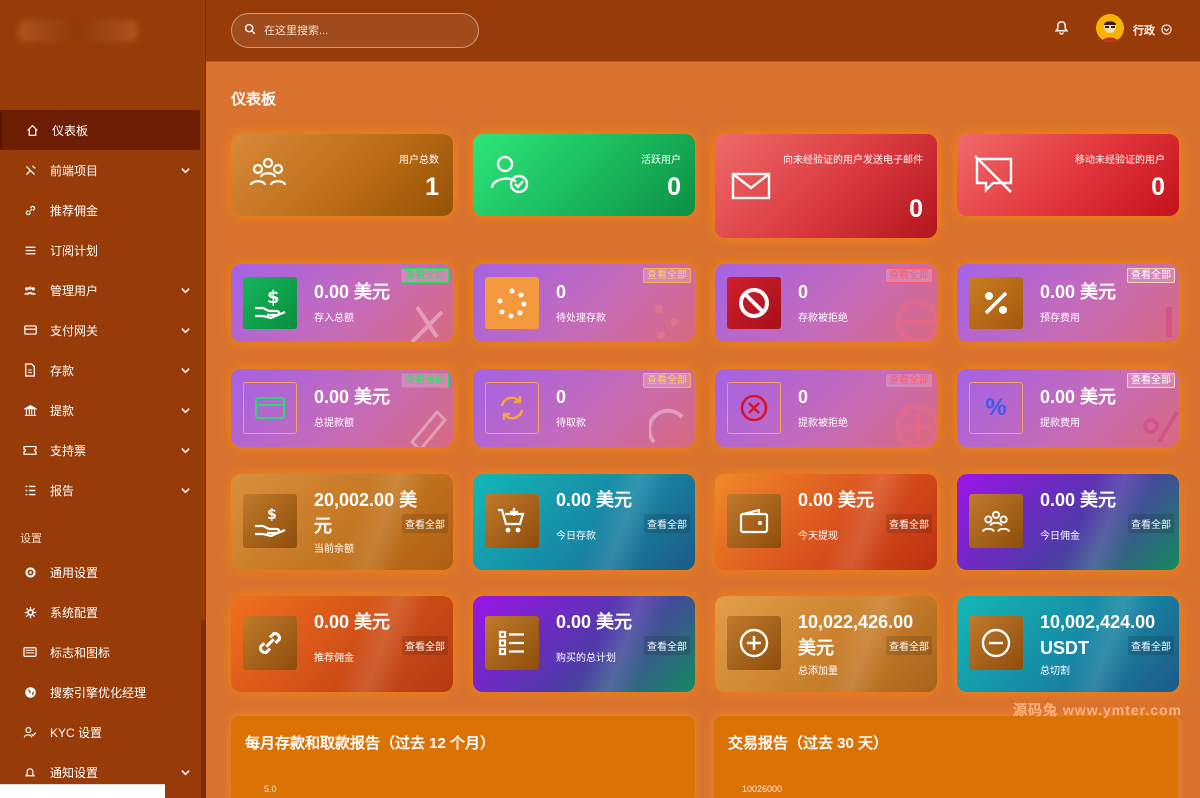 The height and width of the screenshot is (798, 1200). Describe the element at coordinates (1068, 175) in the screenshot. I see `stat-card-mobile-unverified: 移动未经验证的用户 0` at that location.